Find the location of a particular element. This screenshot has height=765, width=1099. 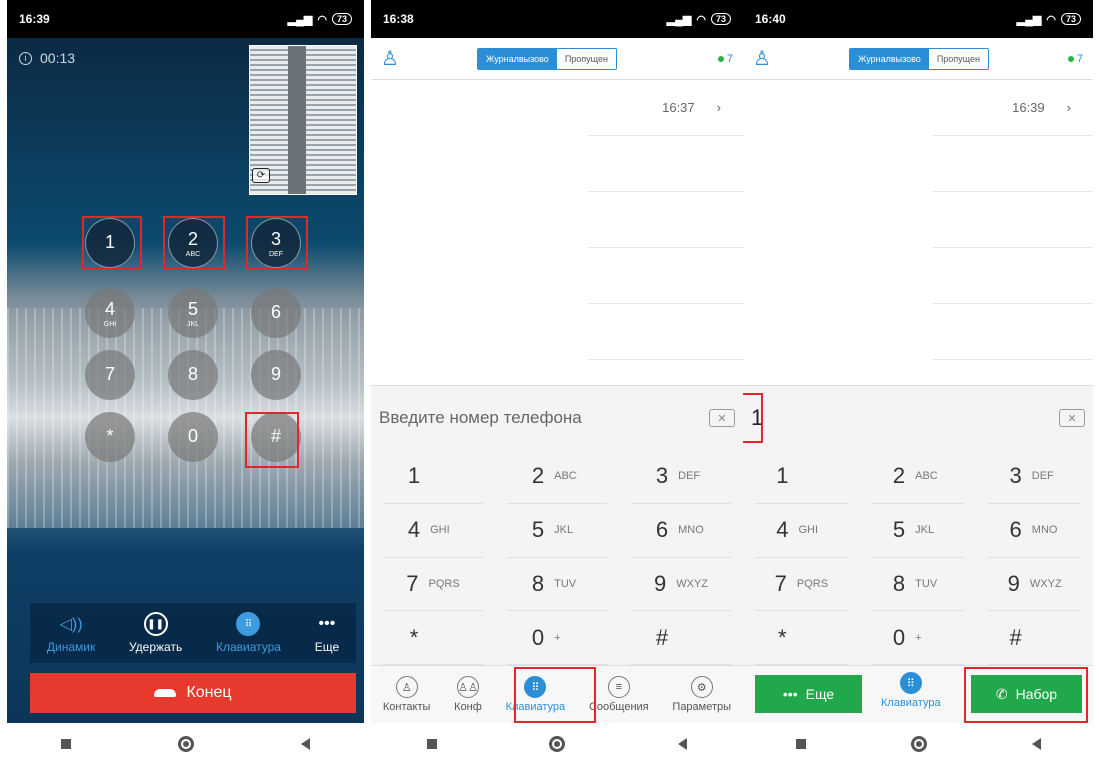

call-key-9: 9 is located at coordinates (276, 375).